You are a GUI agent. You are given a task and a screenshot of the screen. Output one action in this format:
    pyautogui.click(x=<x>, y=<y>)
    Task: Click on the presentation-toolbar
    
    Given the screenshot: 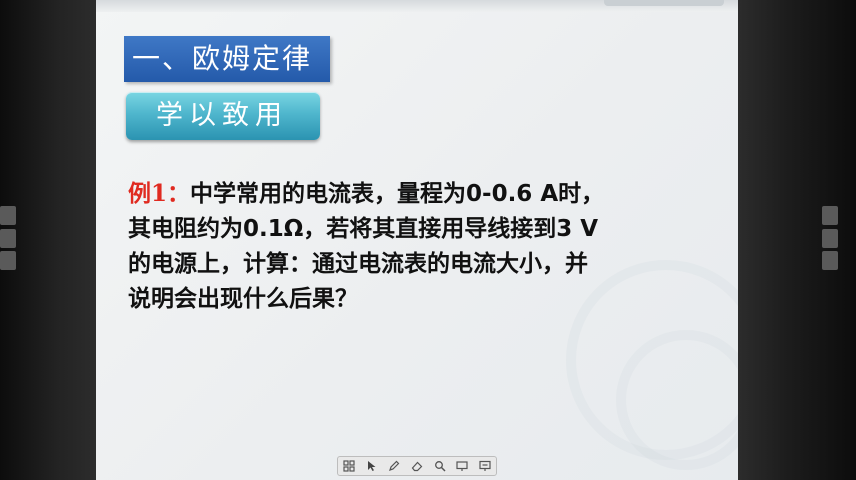 What is the action you would take?
    pyautogui.click(x=417, y=466)
    